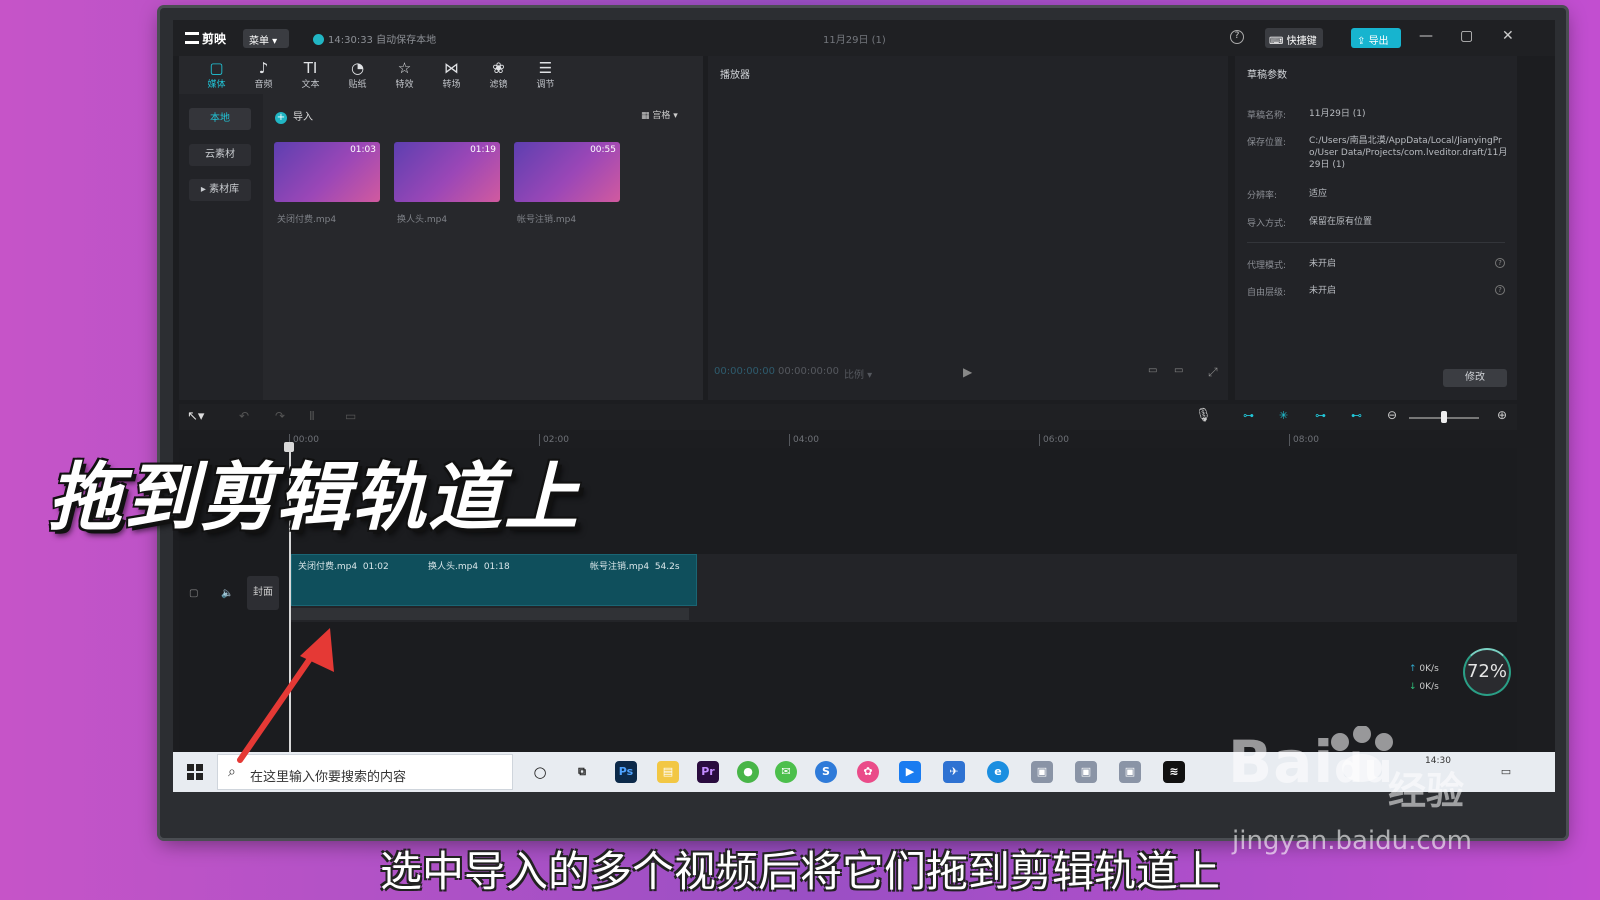  What do you see at coordinates (954, 772) in the screenshot?
I see `mail-icon: ✈` at bounding box center [954, 772].